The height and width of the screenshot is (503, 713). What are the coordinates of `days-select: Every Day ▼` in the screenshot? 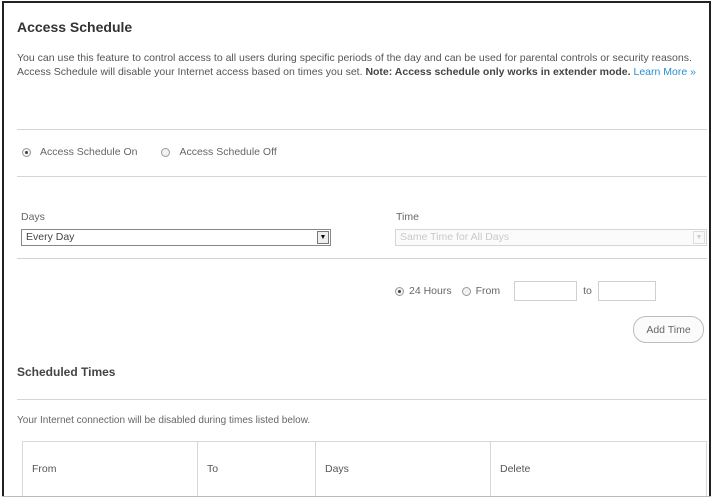 It's located at (176, 237).